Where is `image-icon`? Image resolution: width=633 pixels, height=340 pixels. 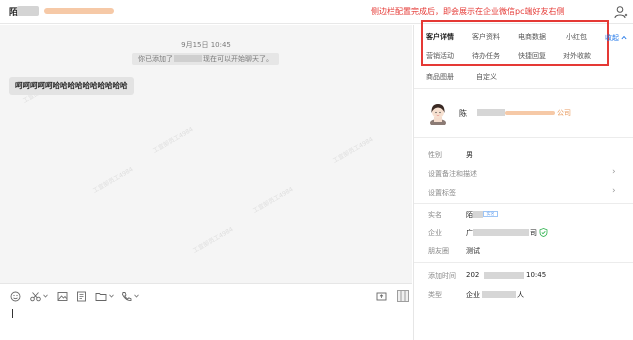 image-icon is located at coordinates (62, 296).